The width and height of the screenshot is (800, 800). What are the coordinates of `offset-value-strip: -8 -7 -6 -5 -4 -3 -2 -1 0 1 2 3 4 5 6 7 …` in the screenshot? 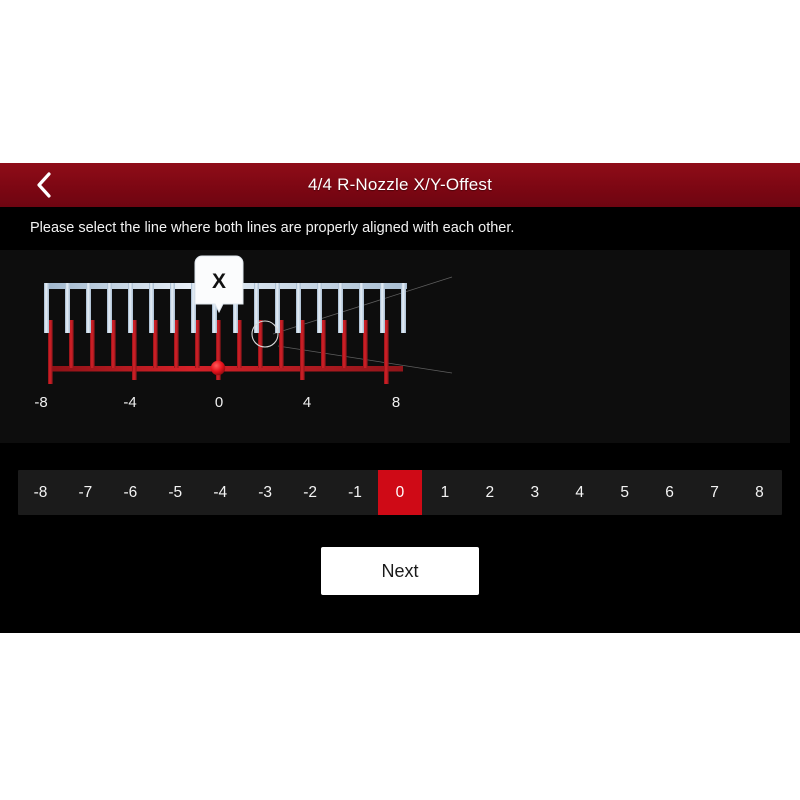 It's located at (400, 492).